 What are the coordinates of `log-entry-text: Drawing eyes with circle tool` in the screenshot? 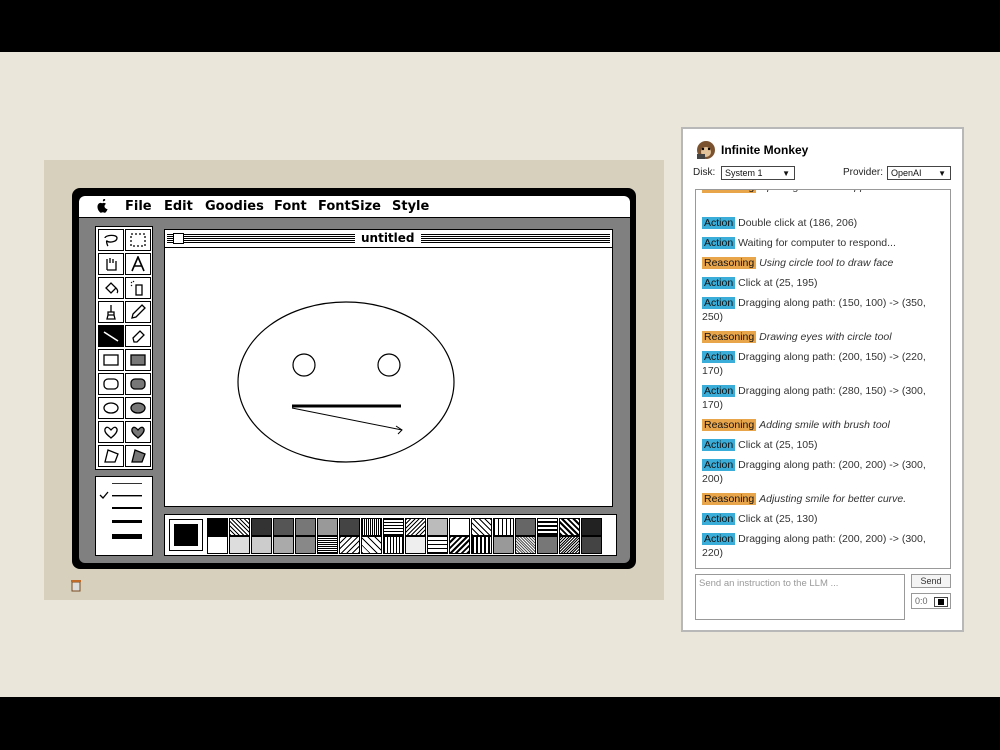 It's located at (825, 337).